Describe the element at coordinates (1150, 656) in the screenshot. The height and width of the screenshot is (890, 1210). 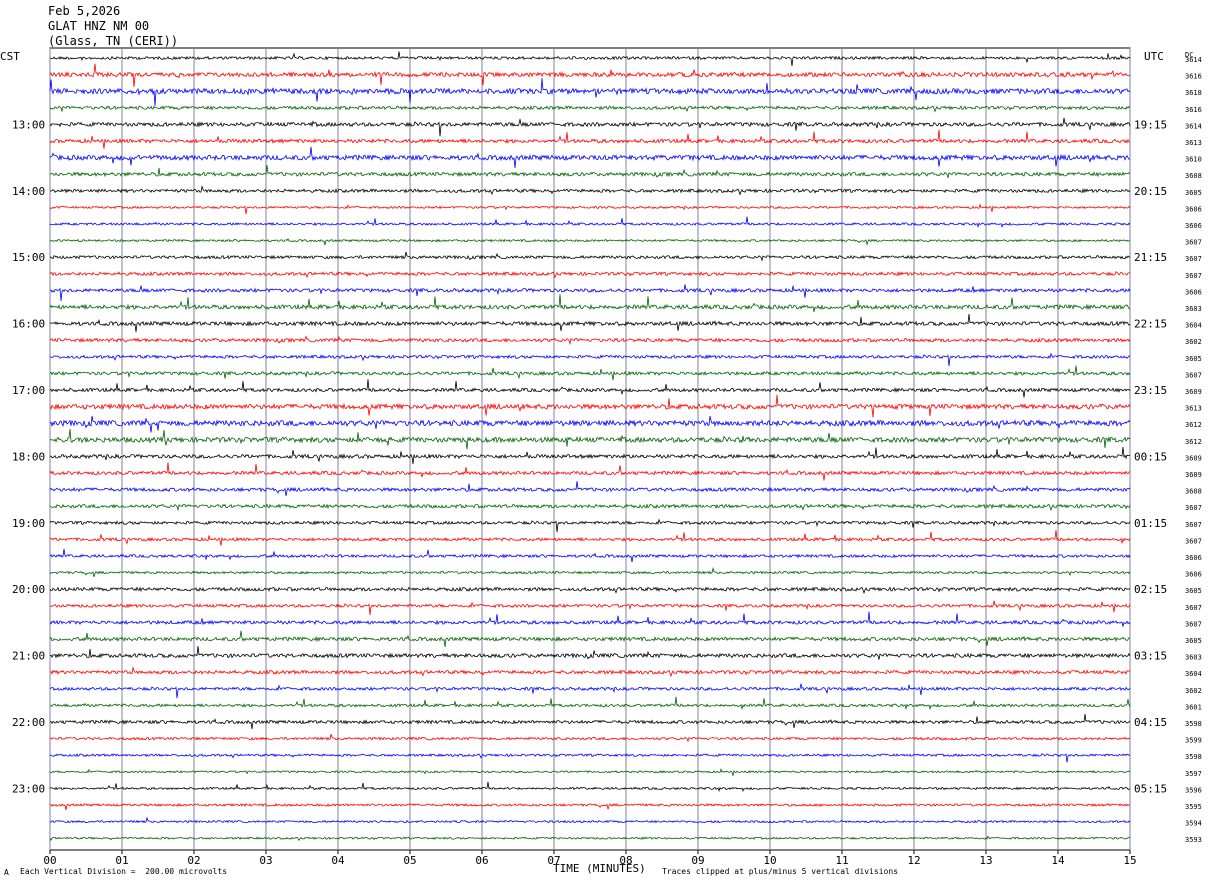
I see `right-hour-label: 03:15` at that location.